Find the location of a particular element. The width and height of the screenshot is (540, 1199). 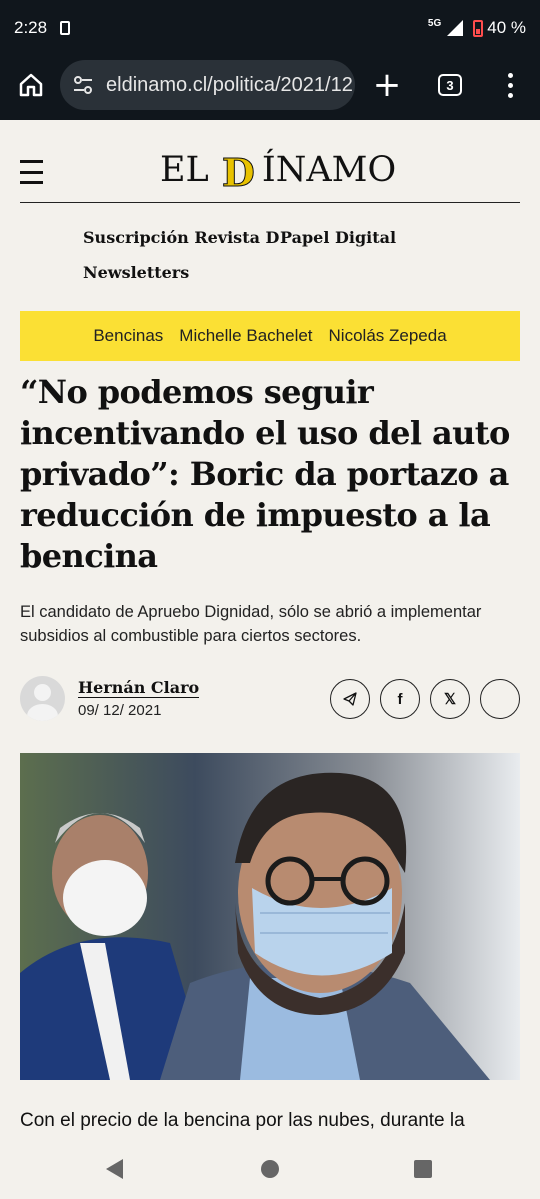

new-tab-icon: + is located at coordinates (387, 85).